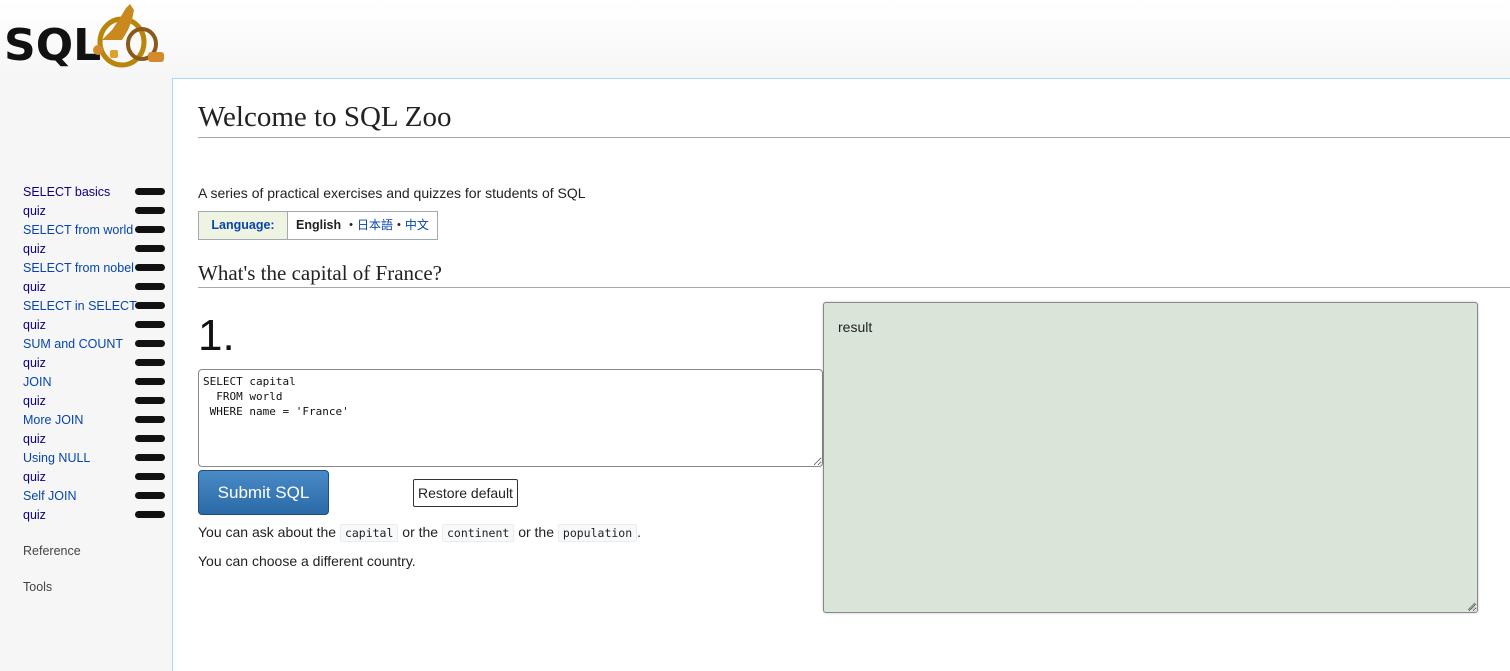 Image resolution: width=1510 pixels, height=671 pixels. What do you see at coordinates (597, 533) in the screenshot?
I see `hint-code-population: population` at bounding box center [597, 533].